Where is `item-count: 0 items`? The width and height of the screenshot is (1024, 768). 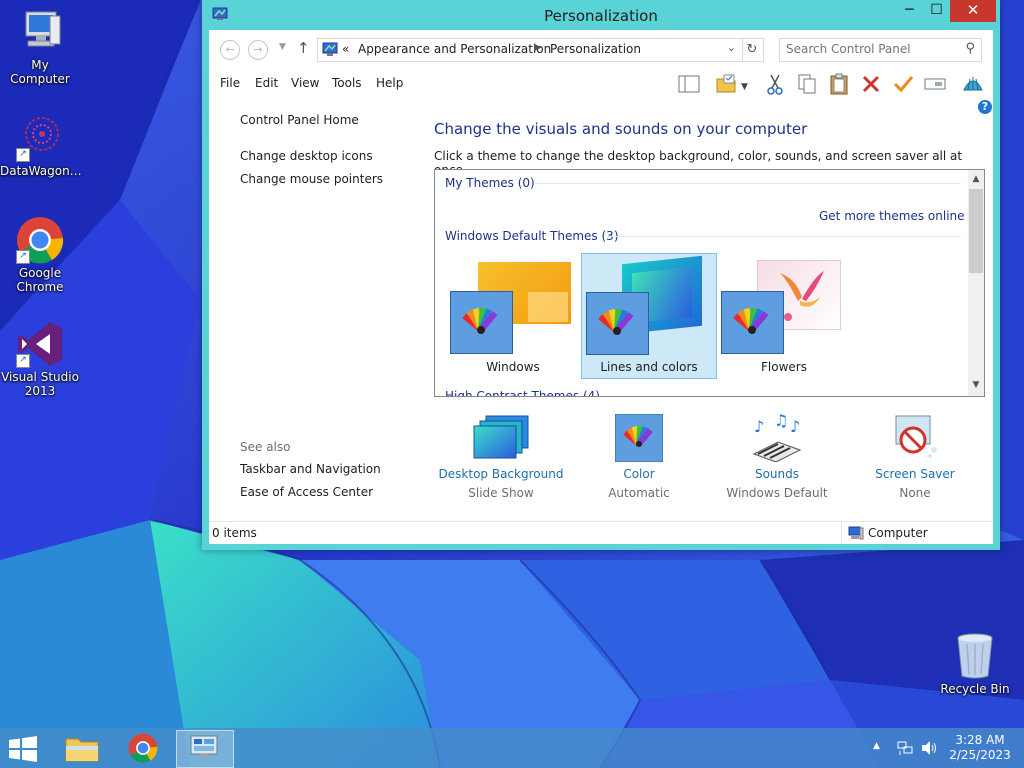 item-count: 0 items is located at coordinates (234, 533).